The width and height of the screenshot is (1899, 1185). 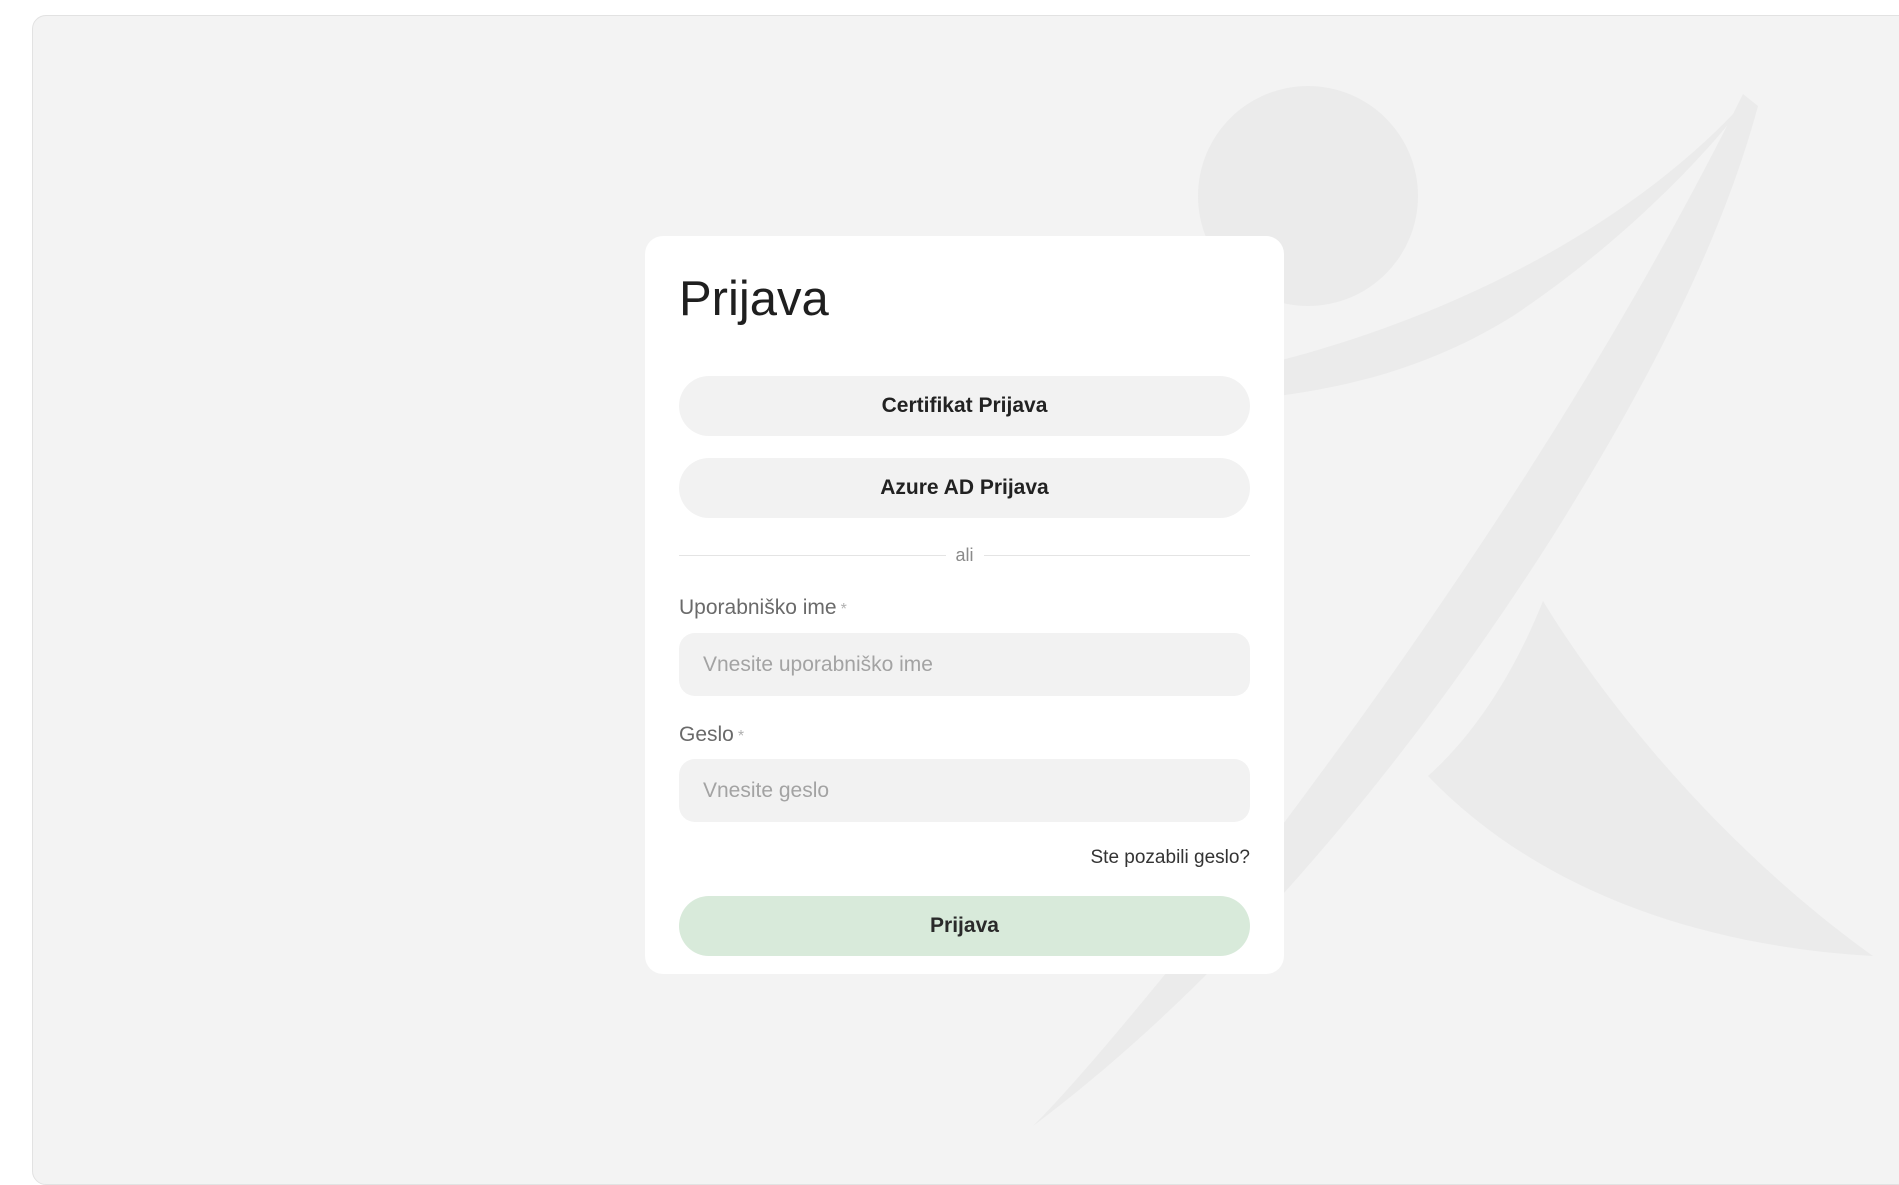 What do you see at coordinates (754, 299) in the screenshot?
I see `page-title: Prijava` at bounding box center [754, 299].